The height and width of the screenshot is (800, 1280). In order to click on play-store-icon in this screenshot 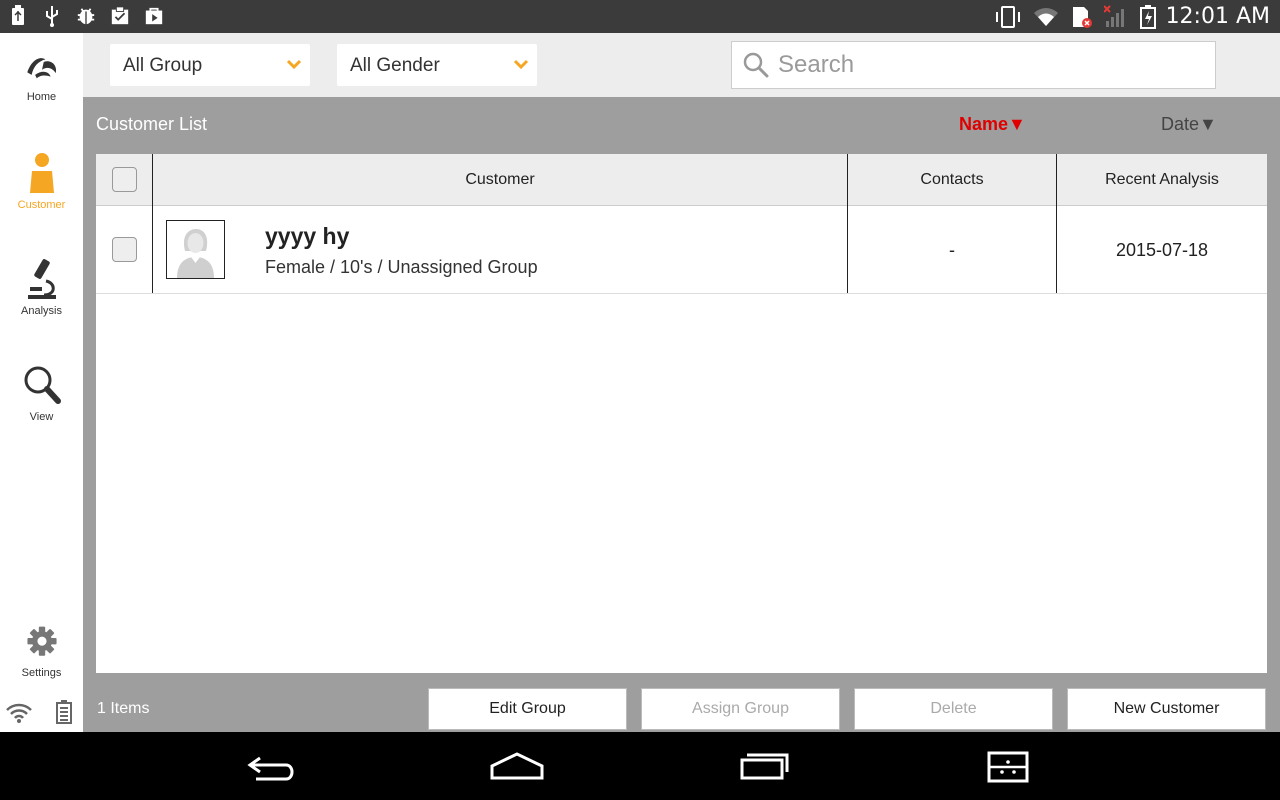, I will do `click(154, 16)`.